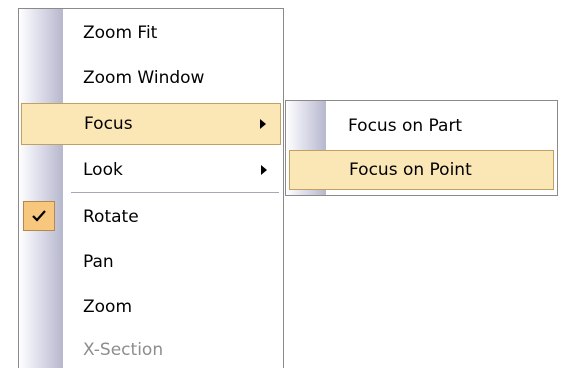 Image resolution: width=561 pixels, height=368 pixels. I want to click on menu-item-label: Rotate, so click(111, 217).